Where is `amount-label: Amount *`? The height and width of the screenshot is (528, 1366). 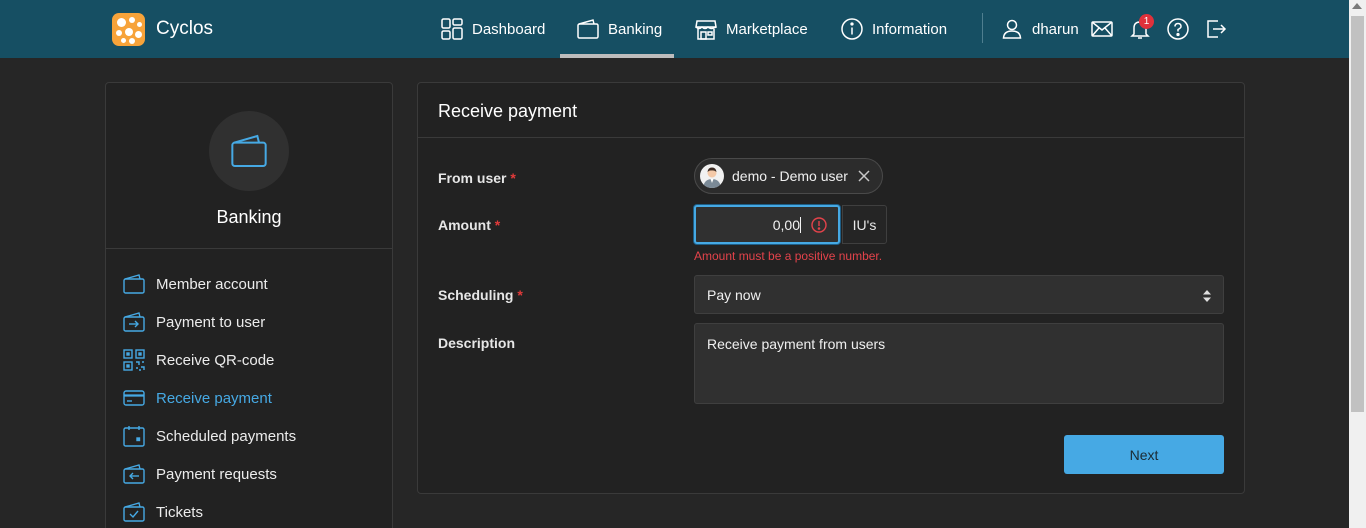
amount-label: Amount * is located at coordinates (469, 225).